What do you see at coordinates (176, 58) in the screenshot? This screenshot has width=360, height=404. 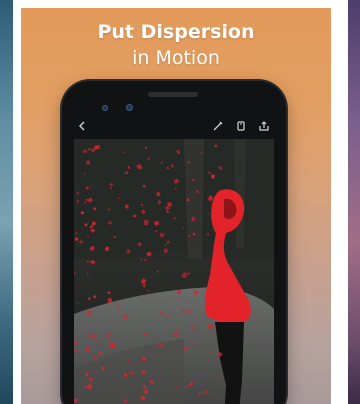 I see `headline-line-2: in Motion` at bounding box center [176, 58].